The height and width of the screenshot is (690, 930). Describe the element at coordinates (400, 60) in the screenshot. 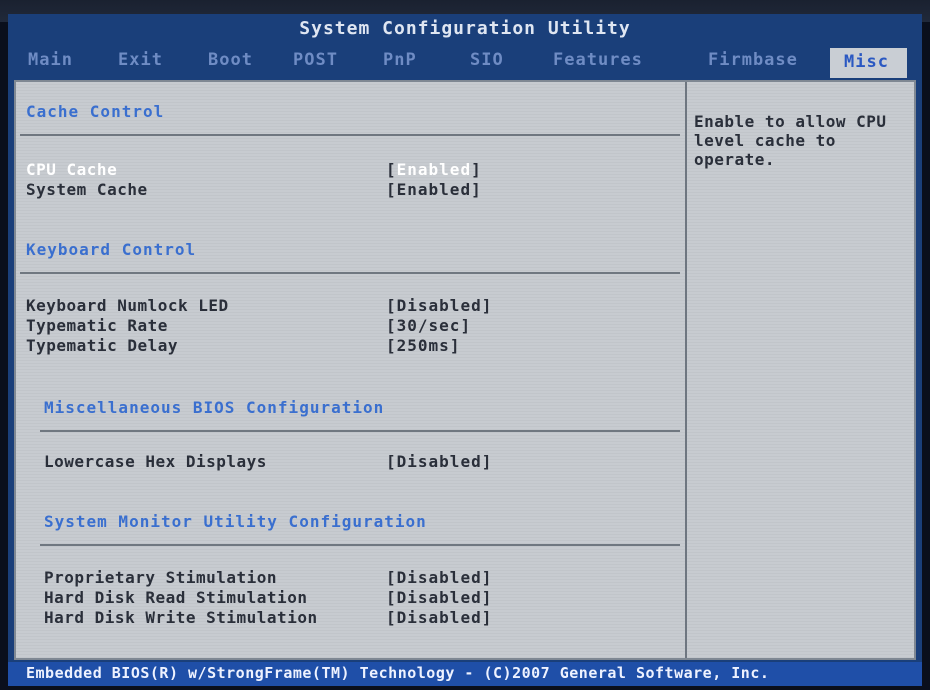

I see `tab-pnp: PnP` at that location.